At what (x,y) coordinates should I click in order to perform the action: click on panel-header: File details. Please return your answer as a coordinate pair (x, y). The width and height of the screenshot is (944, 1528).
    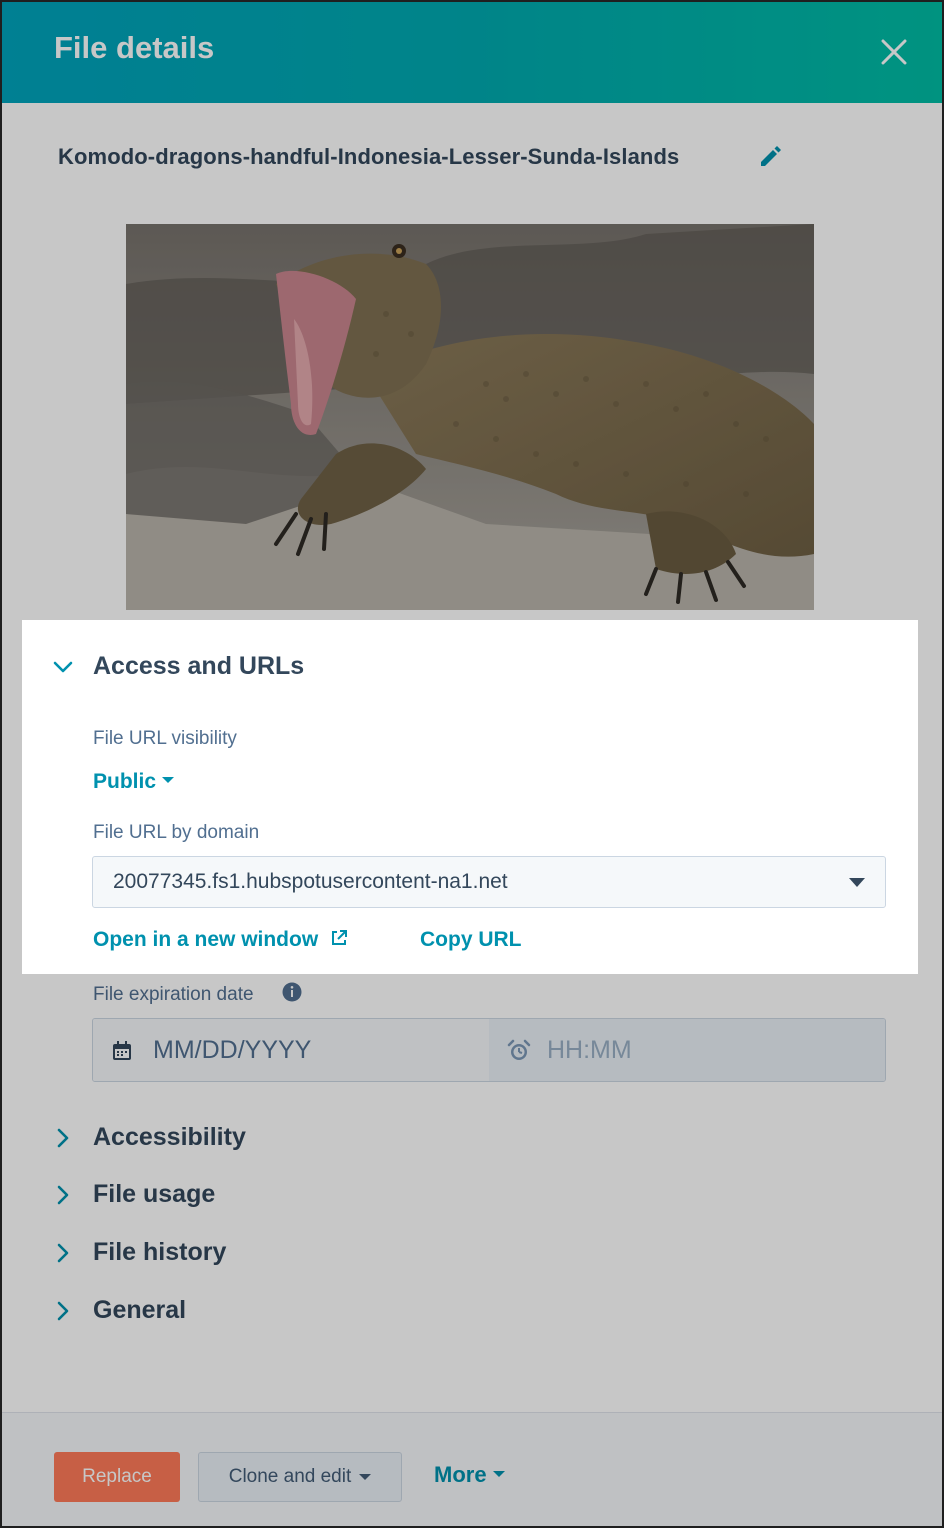
    Looking at the image, I should click on (472, 52).